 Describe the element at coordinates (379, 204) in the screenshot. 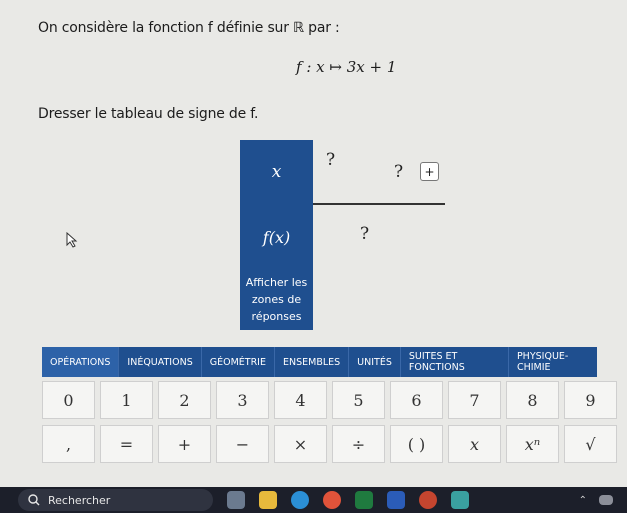

I see `table-divider` at that location.